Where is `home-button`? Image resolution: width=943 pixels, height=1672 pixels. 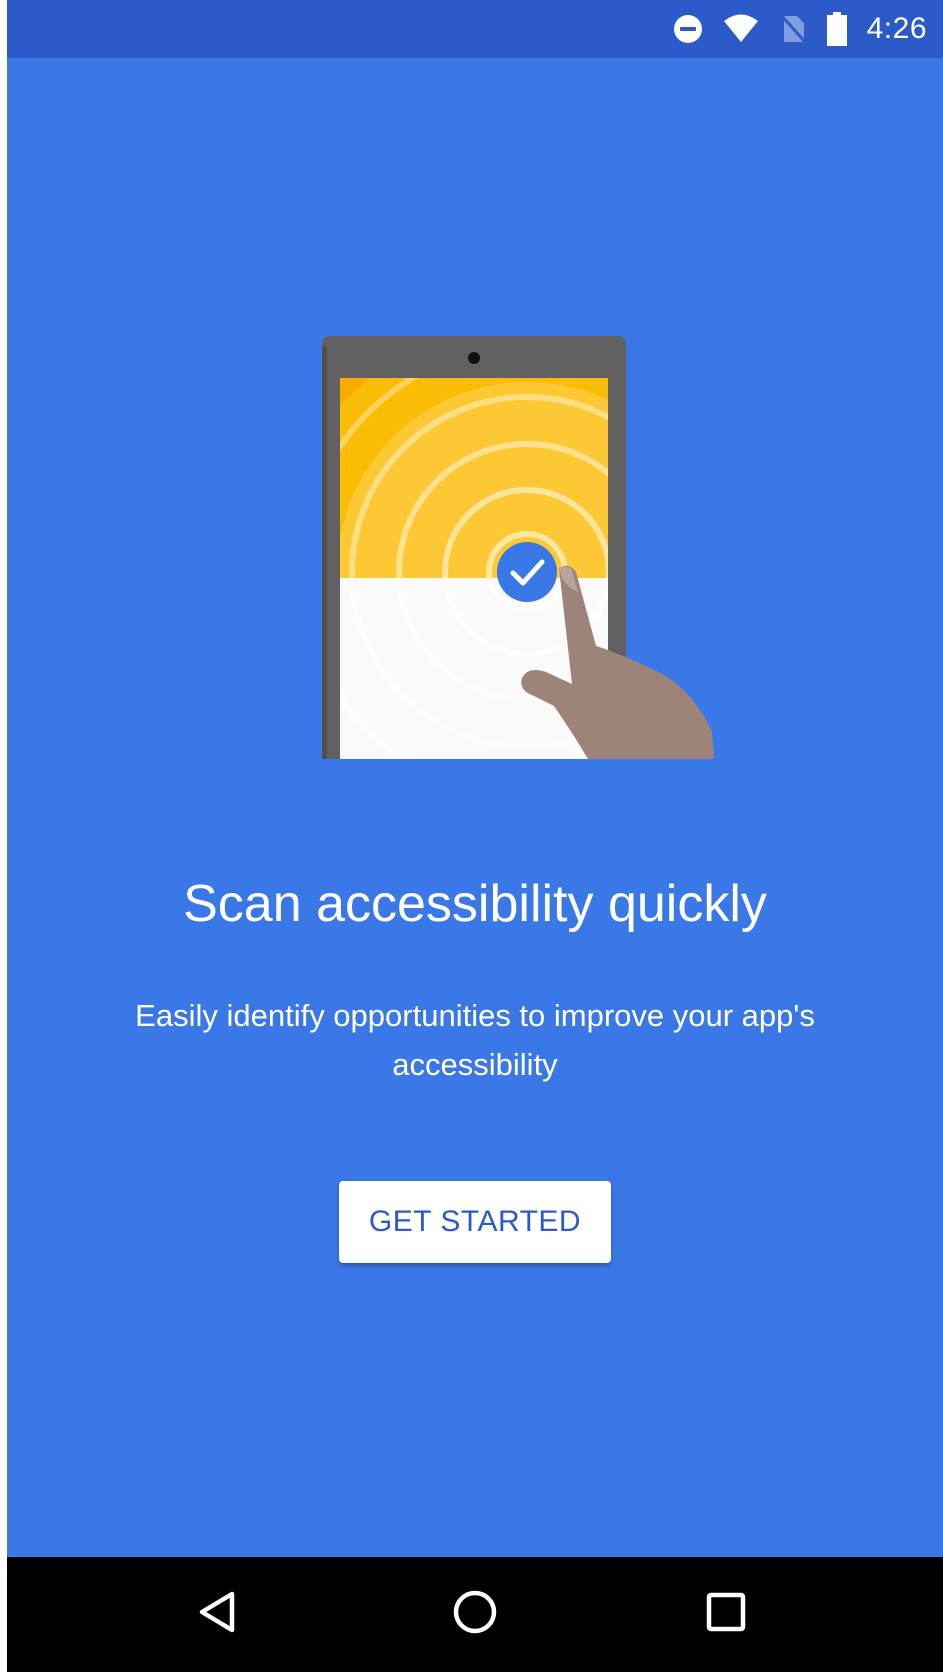 home-button is located at coordinates (475, 1614).